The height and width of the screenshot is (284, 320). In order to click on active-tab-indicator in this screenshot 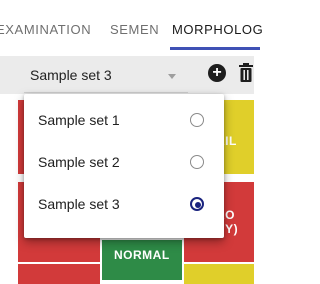, I will do `click(215, 48)`.